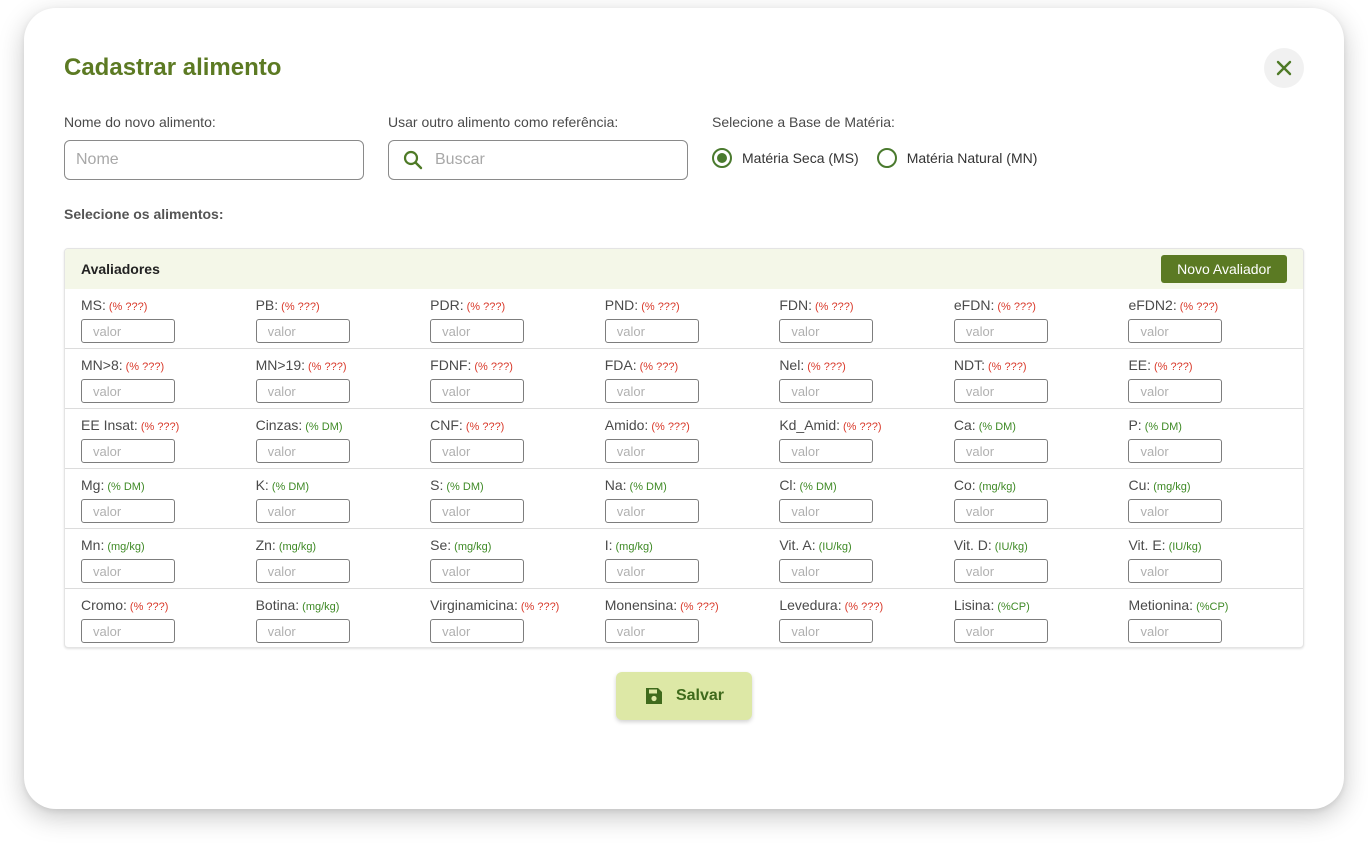  I want to click on reference-search-field, so click(538, 160).